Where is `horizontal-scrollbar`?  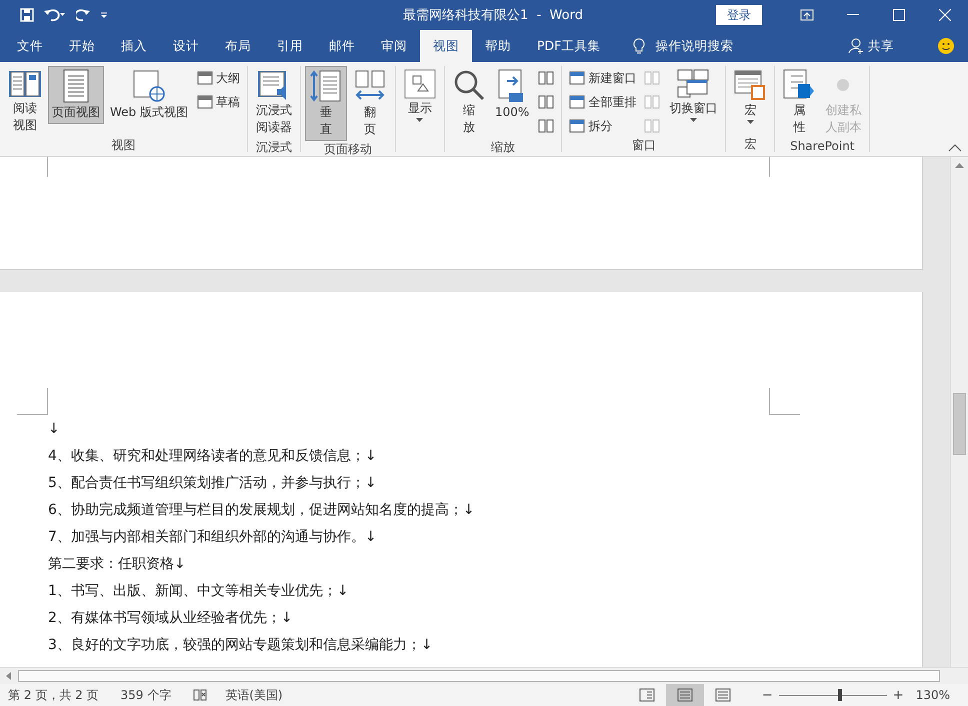 horizontal-scrollbar is located at coordinates (484, 675).